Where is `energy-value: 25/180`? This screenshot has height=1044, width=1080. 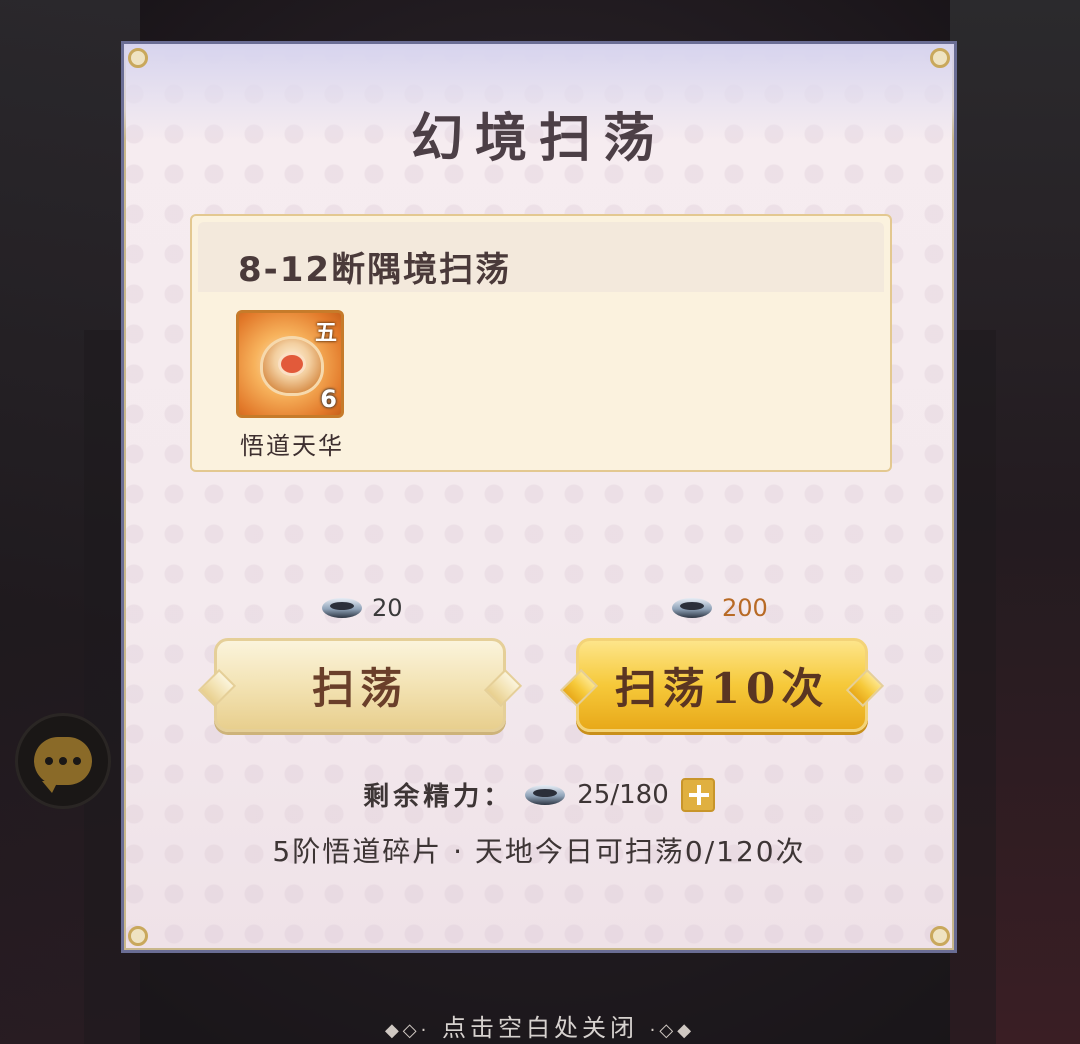 energy-value: 25/180 is located at coordinates (623, 794).